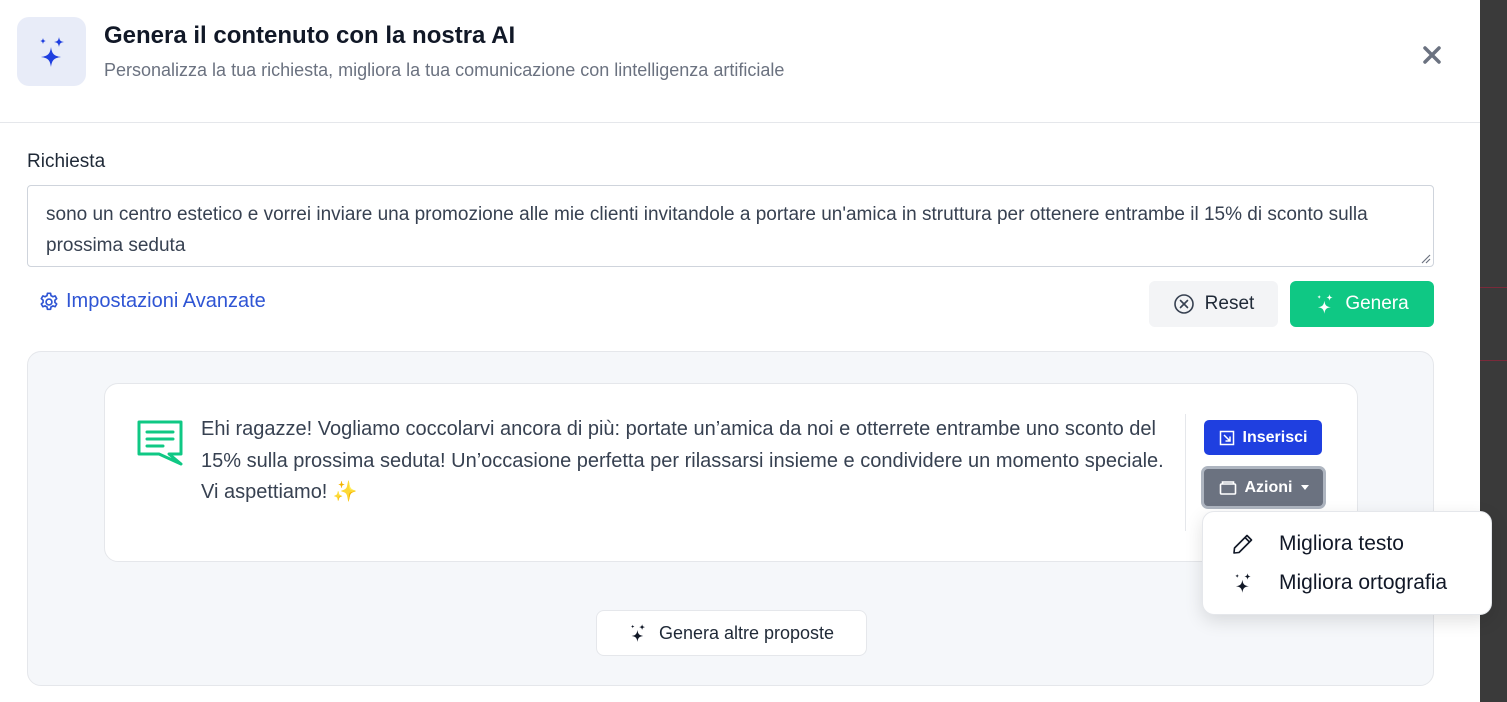 The width and height of the screenshot is (1507, 702). I want to click on generate-button: Genera, so click(1362, 304).